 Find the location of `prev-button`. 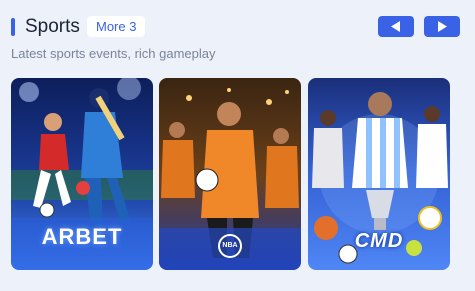

prev-button is located at coordinates (396, 26).